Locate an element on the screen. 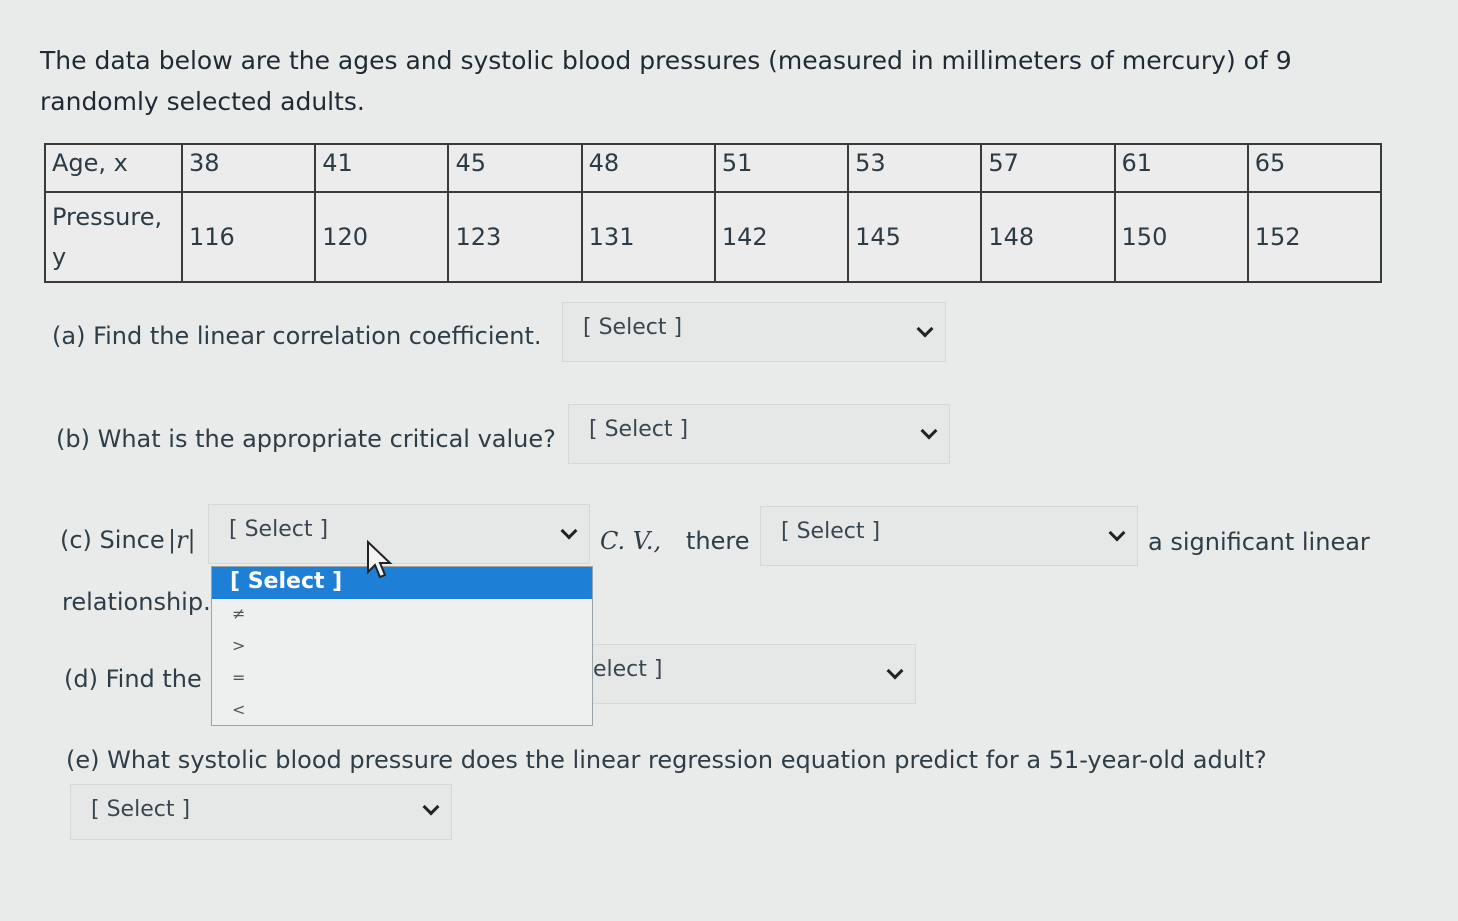 Image resolution: width=1458 pixels, height=921 pixels. age-cell: 51 is located at coordinates (781, 168).